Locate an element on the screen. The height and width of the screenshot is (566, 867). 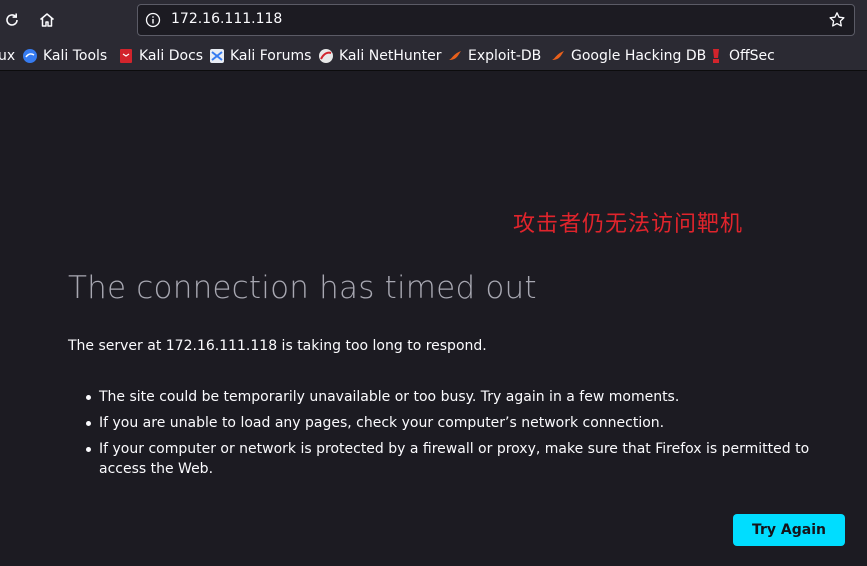
url-text: 172.16.111.118 is located at coordinates (226, 19).